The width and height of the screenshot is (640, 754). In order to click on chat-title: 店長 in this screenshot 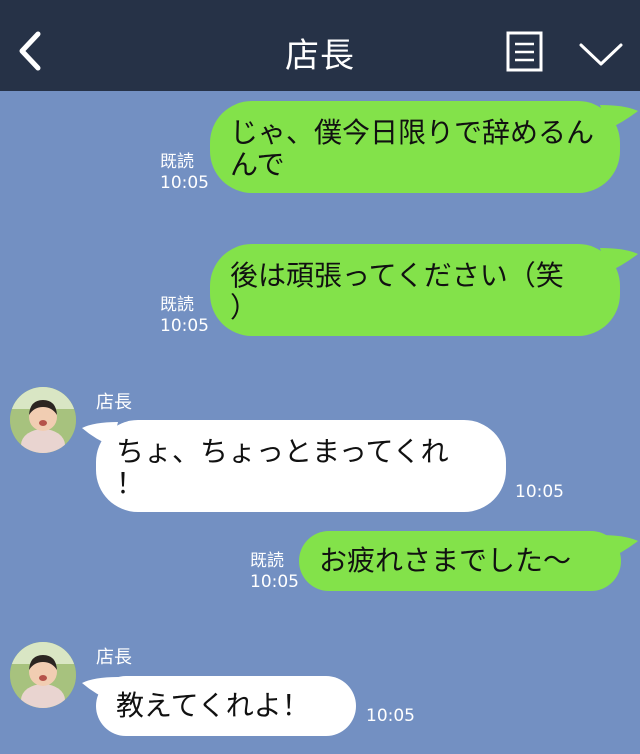, I will do `click(320, 56)`.